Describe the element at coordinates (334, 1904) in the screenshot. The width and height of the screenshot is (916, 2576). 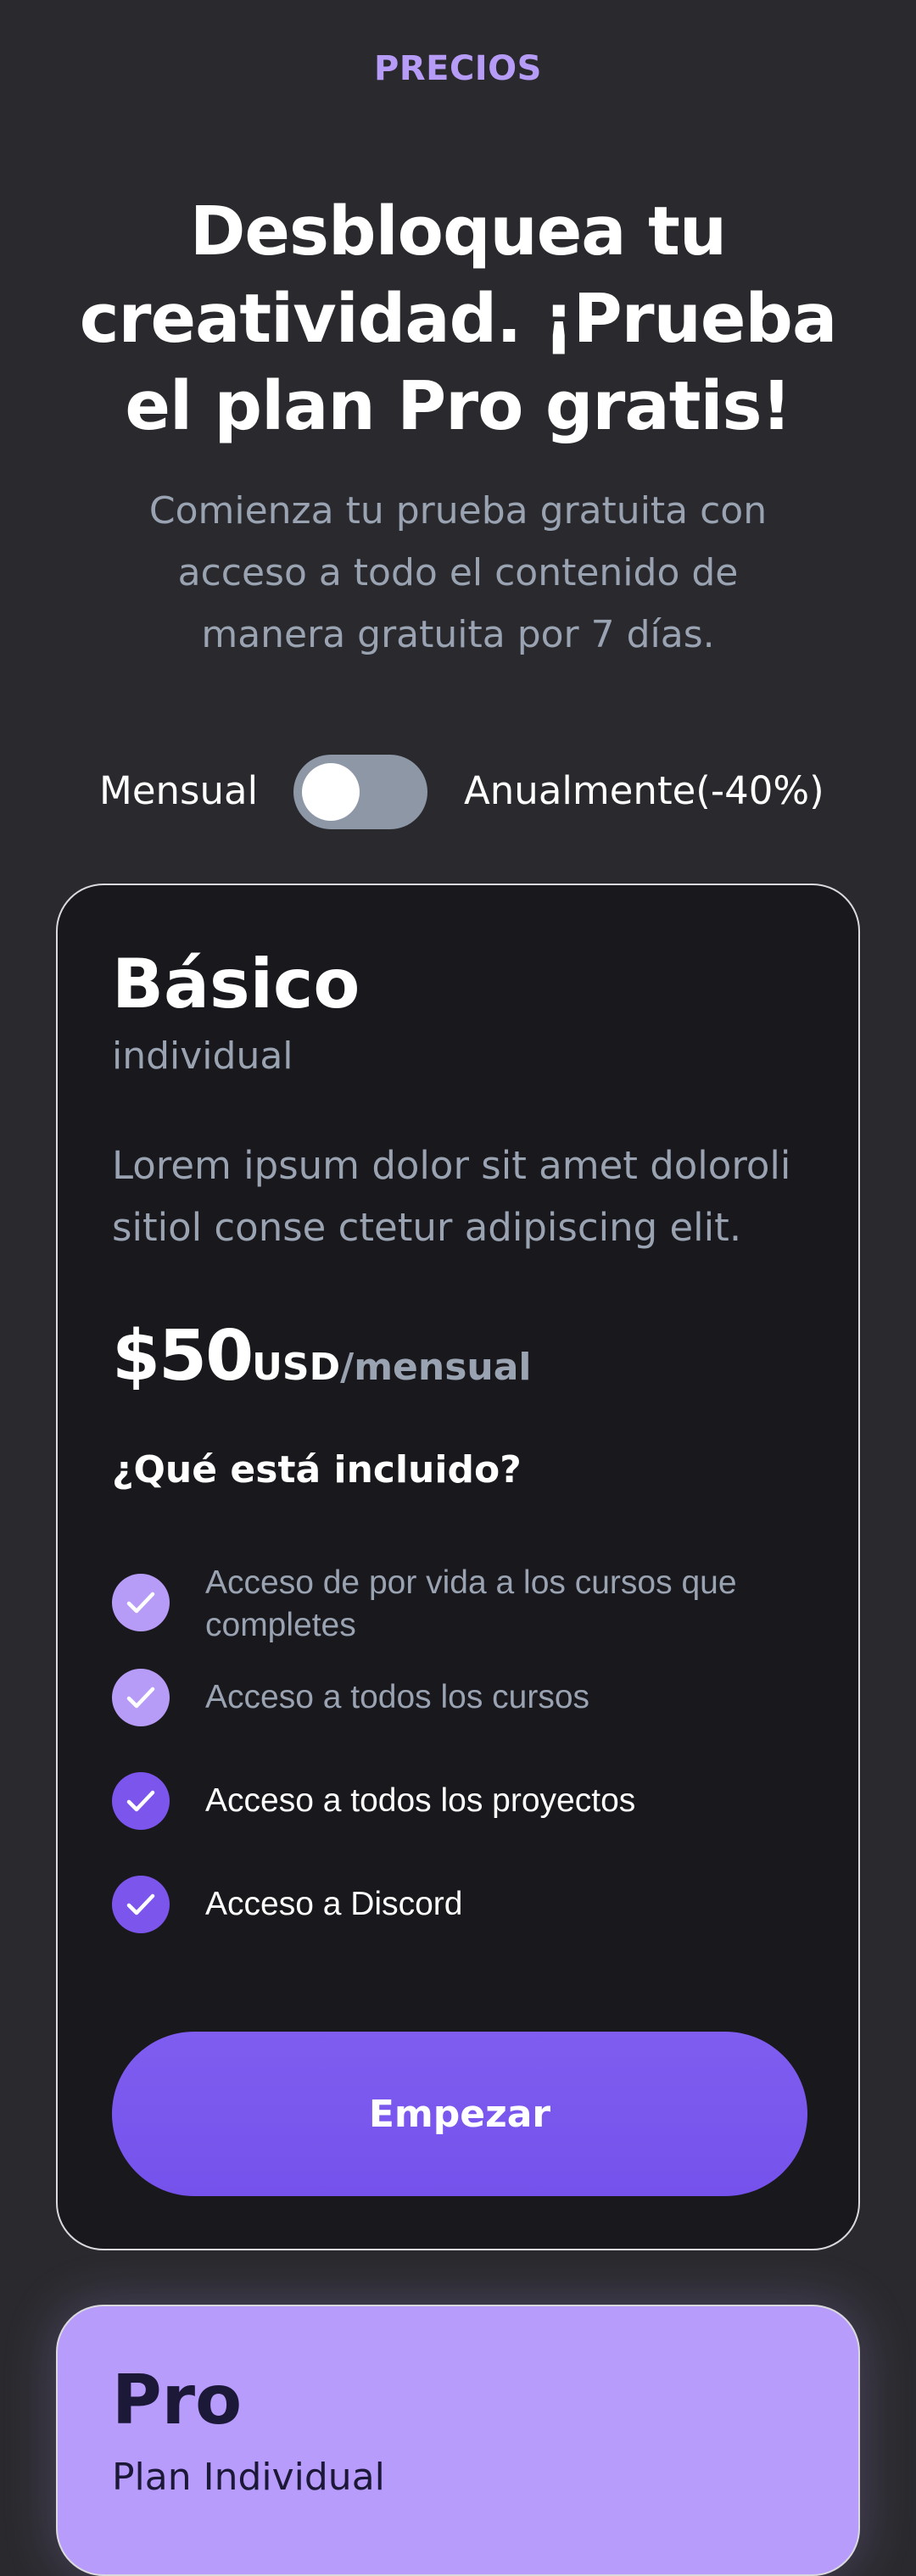
I see `feature-text: Acceso a Discord` at that location.